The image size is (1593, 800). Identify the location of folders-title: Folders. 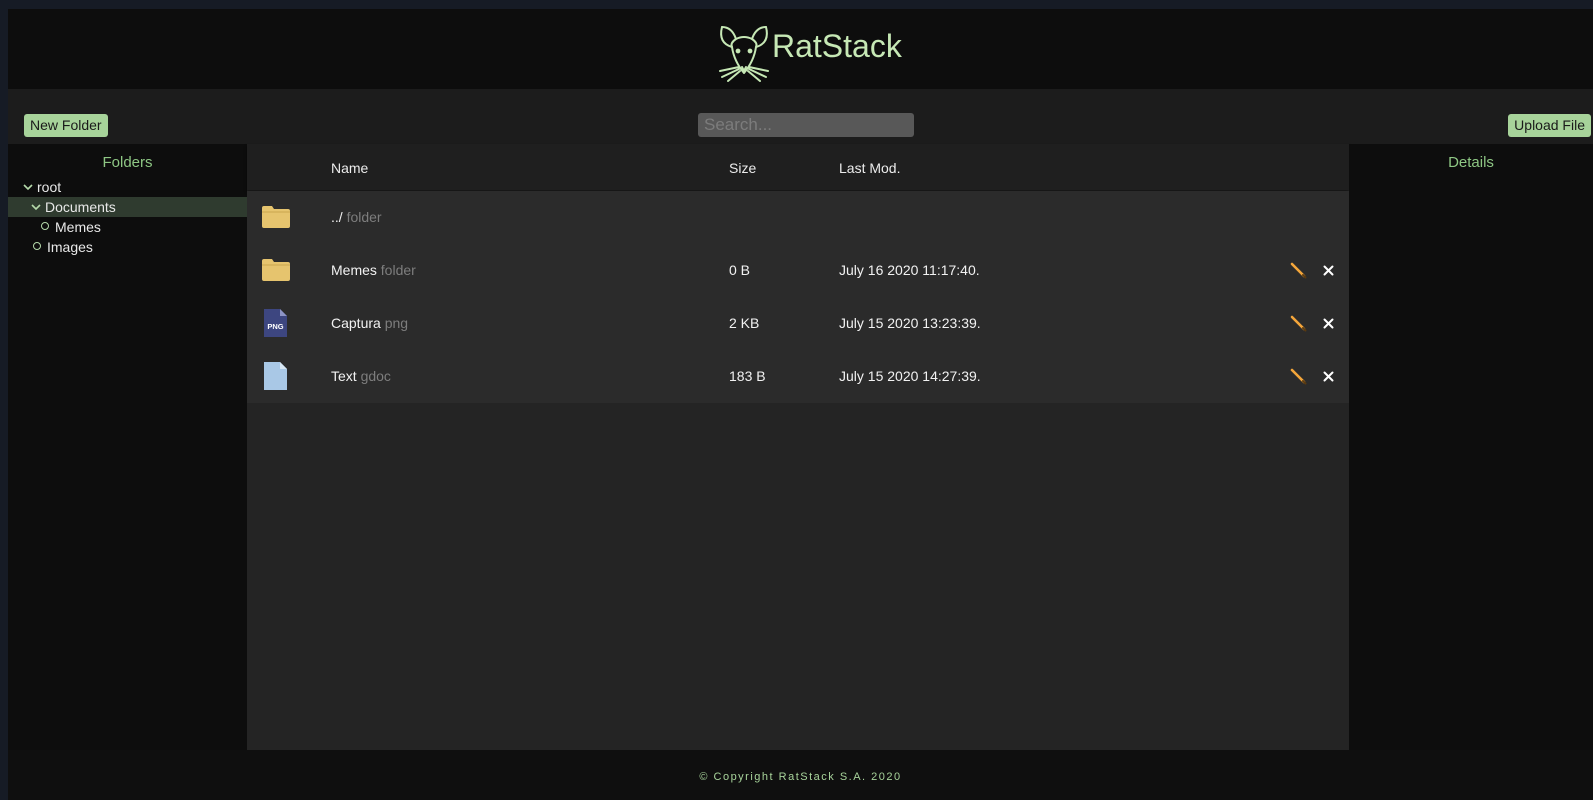
(127, 162).